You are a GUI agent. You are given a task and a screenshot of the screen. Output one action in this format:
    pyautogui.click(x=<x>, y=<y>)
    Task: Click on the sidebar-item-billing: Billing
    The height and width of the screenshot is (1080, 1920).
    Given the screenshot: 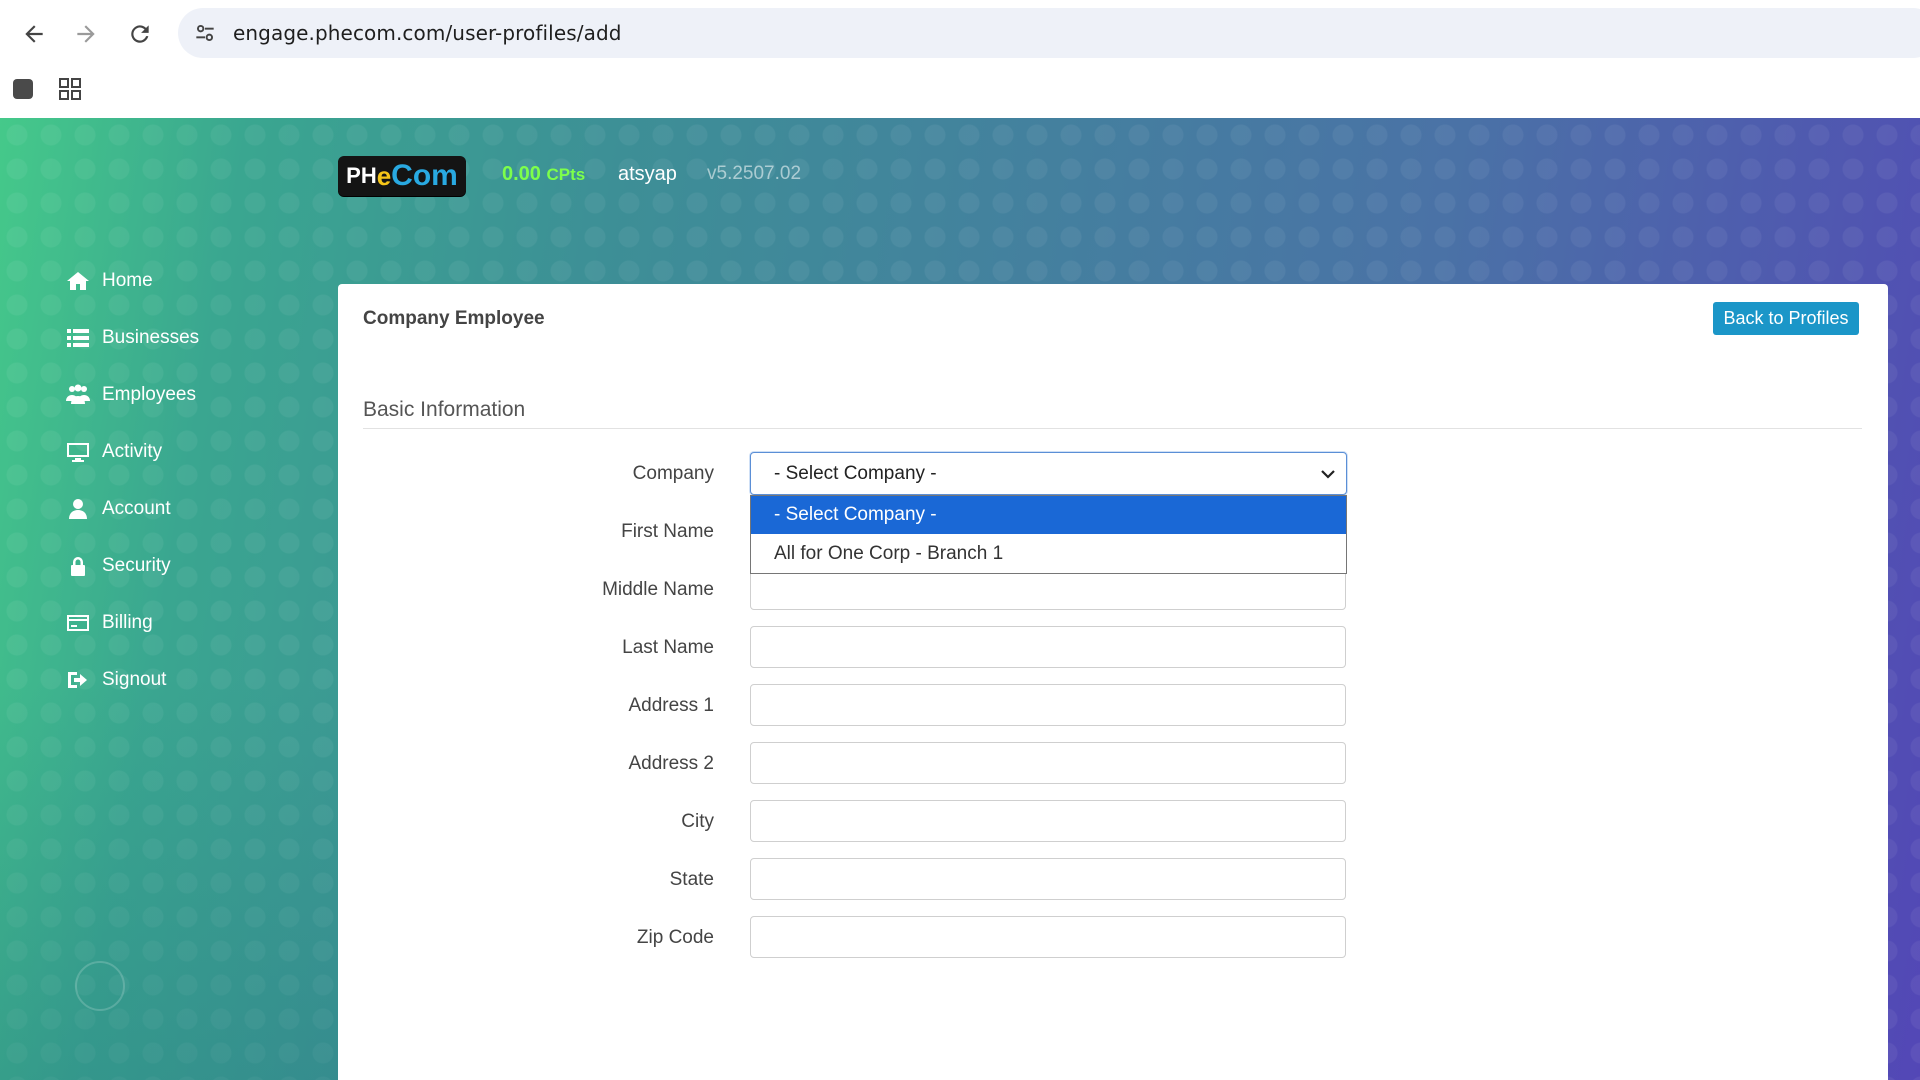 What is the action you would take?
    pyautogui.click(x=108, y=623)
    